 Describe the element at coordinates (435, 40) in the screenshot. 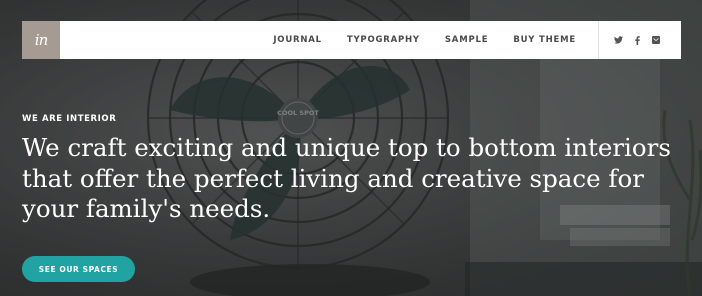

I see `main-menu: JOURNAL TYPOGRAPHY SAMPLE BUY THEME` at that location.